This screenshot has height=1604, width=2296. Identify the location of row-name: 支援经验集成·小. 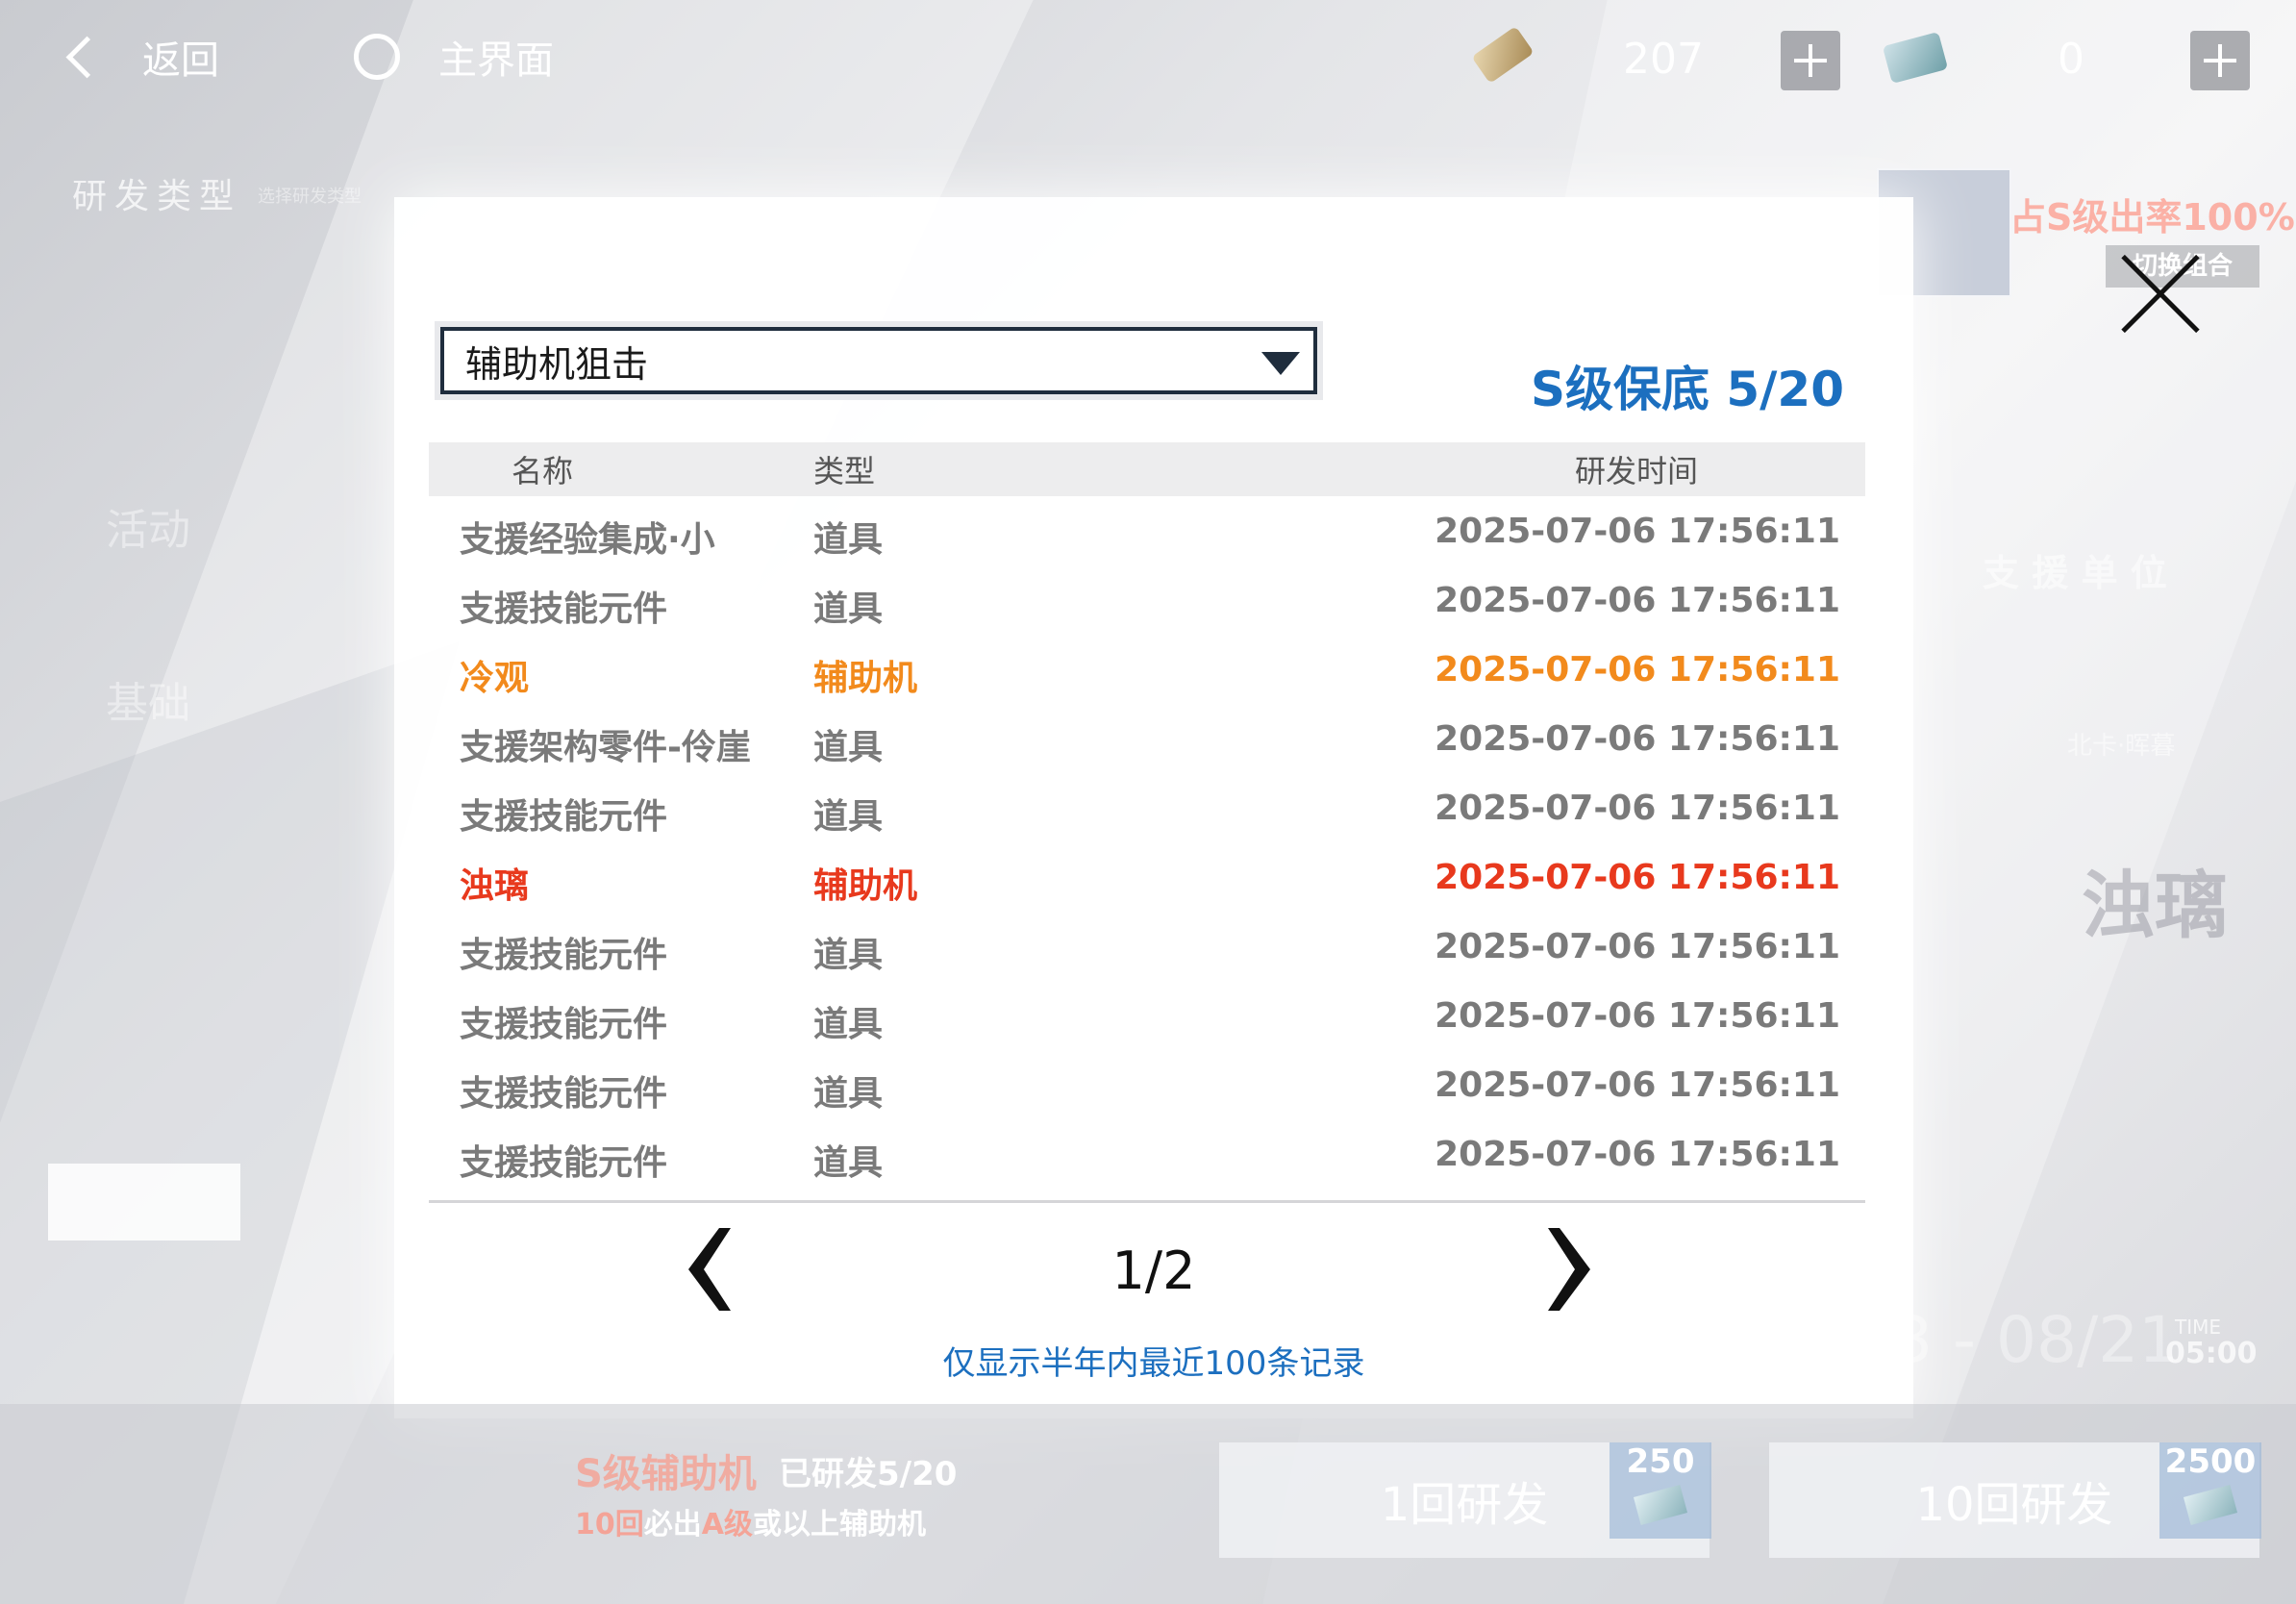
(587, 540).